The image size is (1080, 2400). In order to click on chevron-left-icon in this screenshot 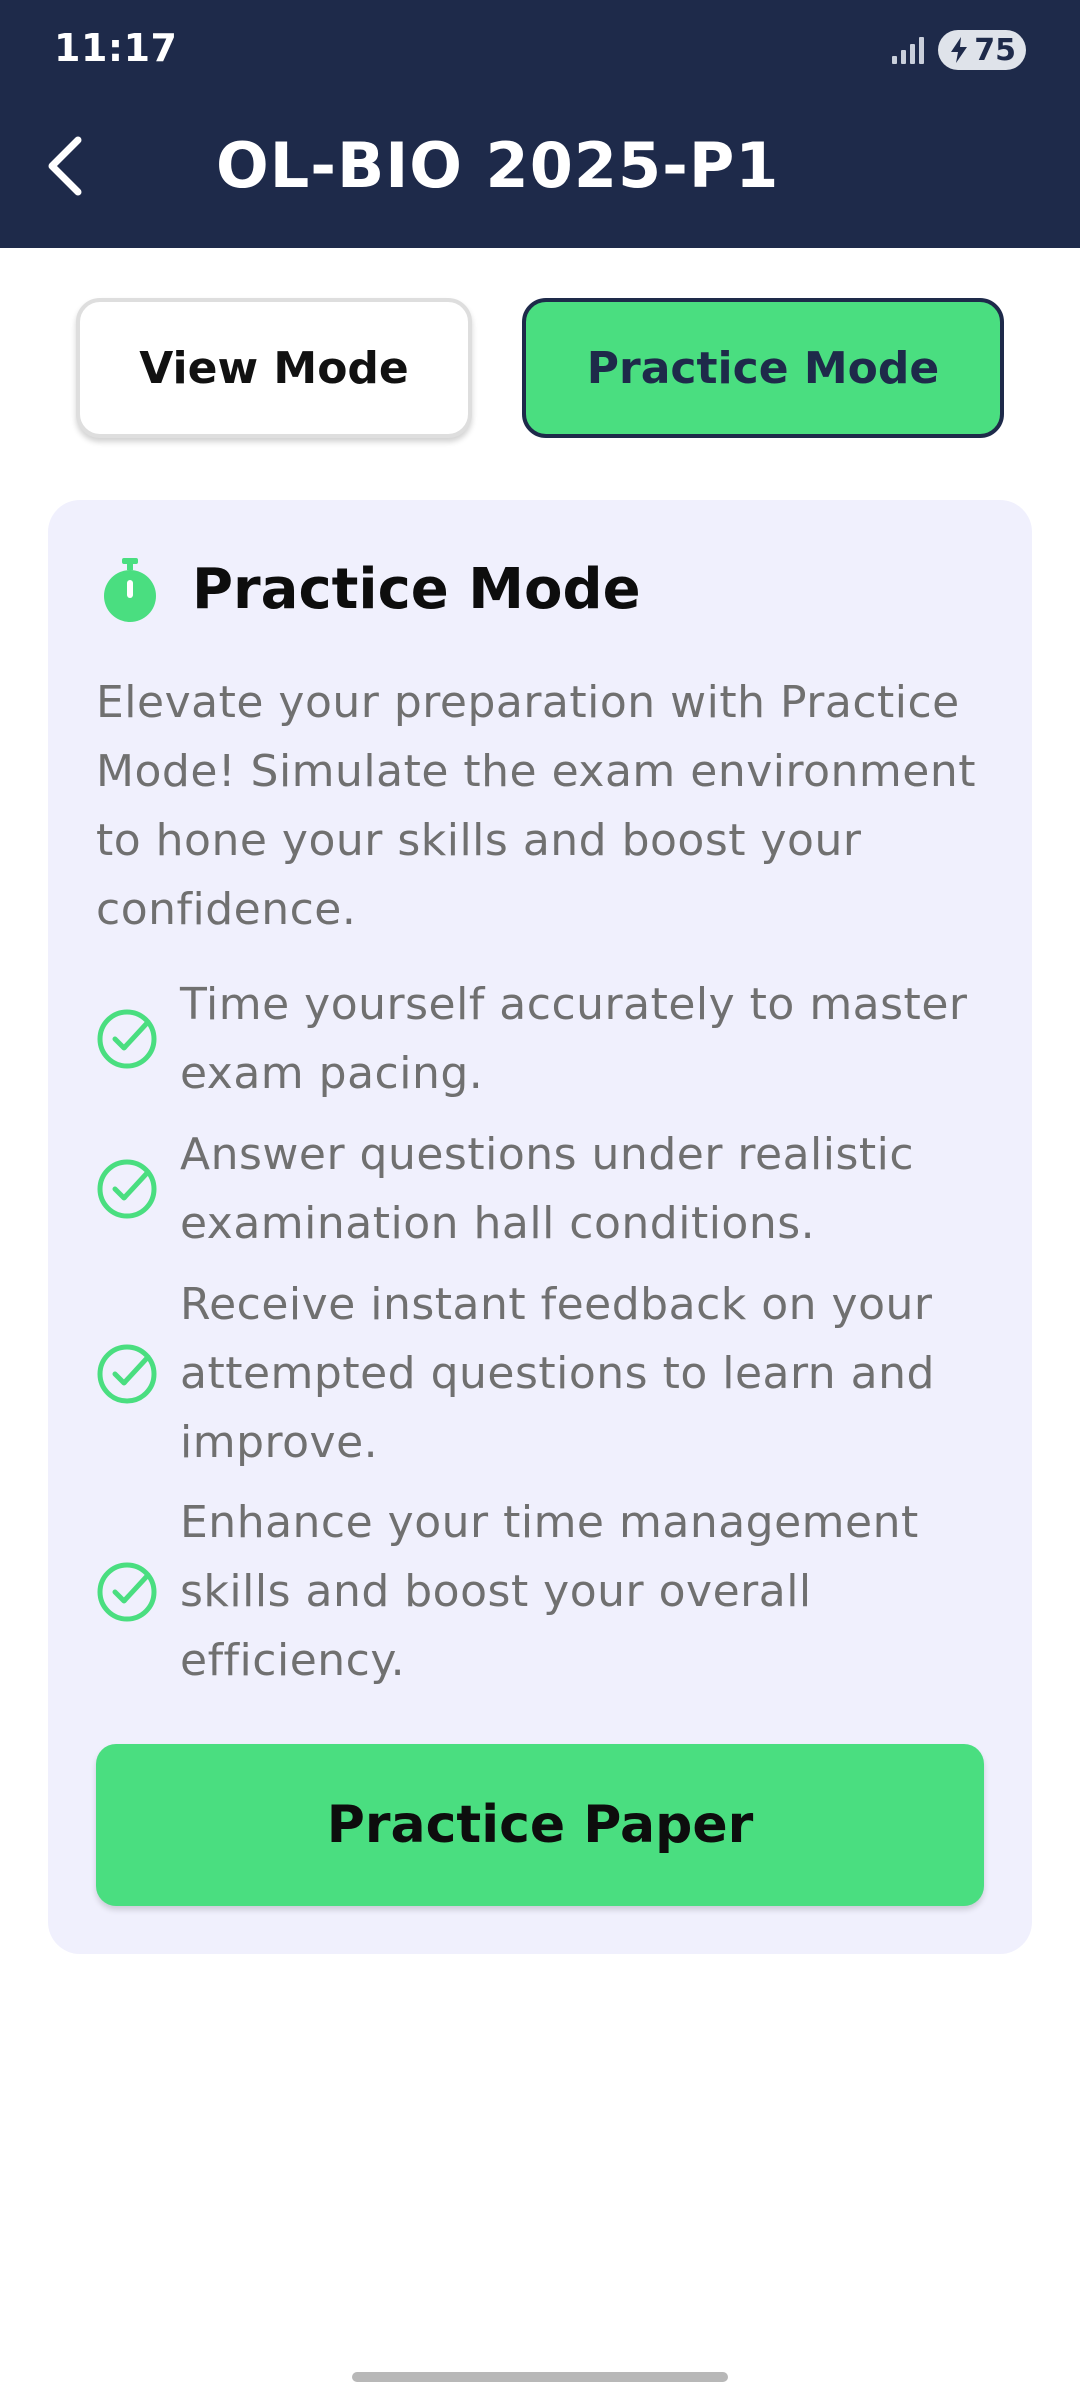, I will do `click(66, 166)`.